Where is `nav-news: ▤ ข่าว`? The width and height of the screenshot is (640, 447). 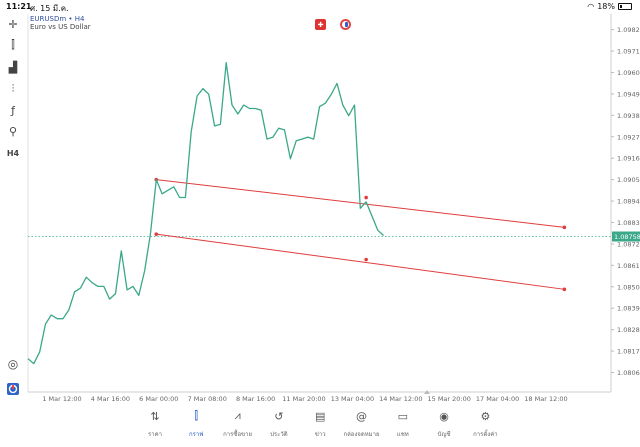 nav-news: ▤ ข่าว is located at coordinates (320, 425).